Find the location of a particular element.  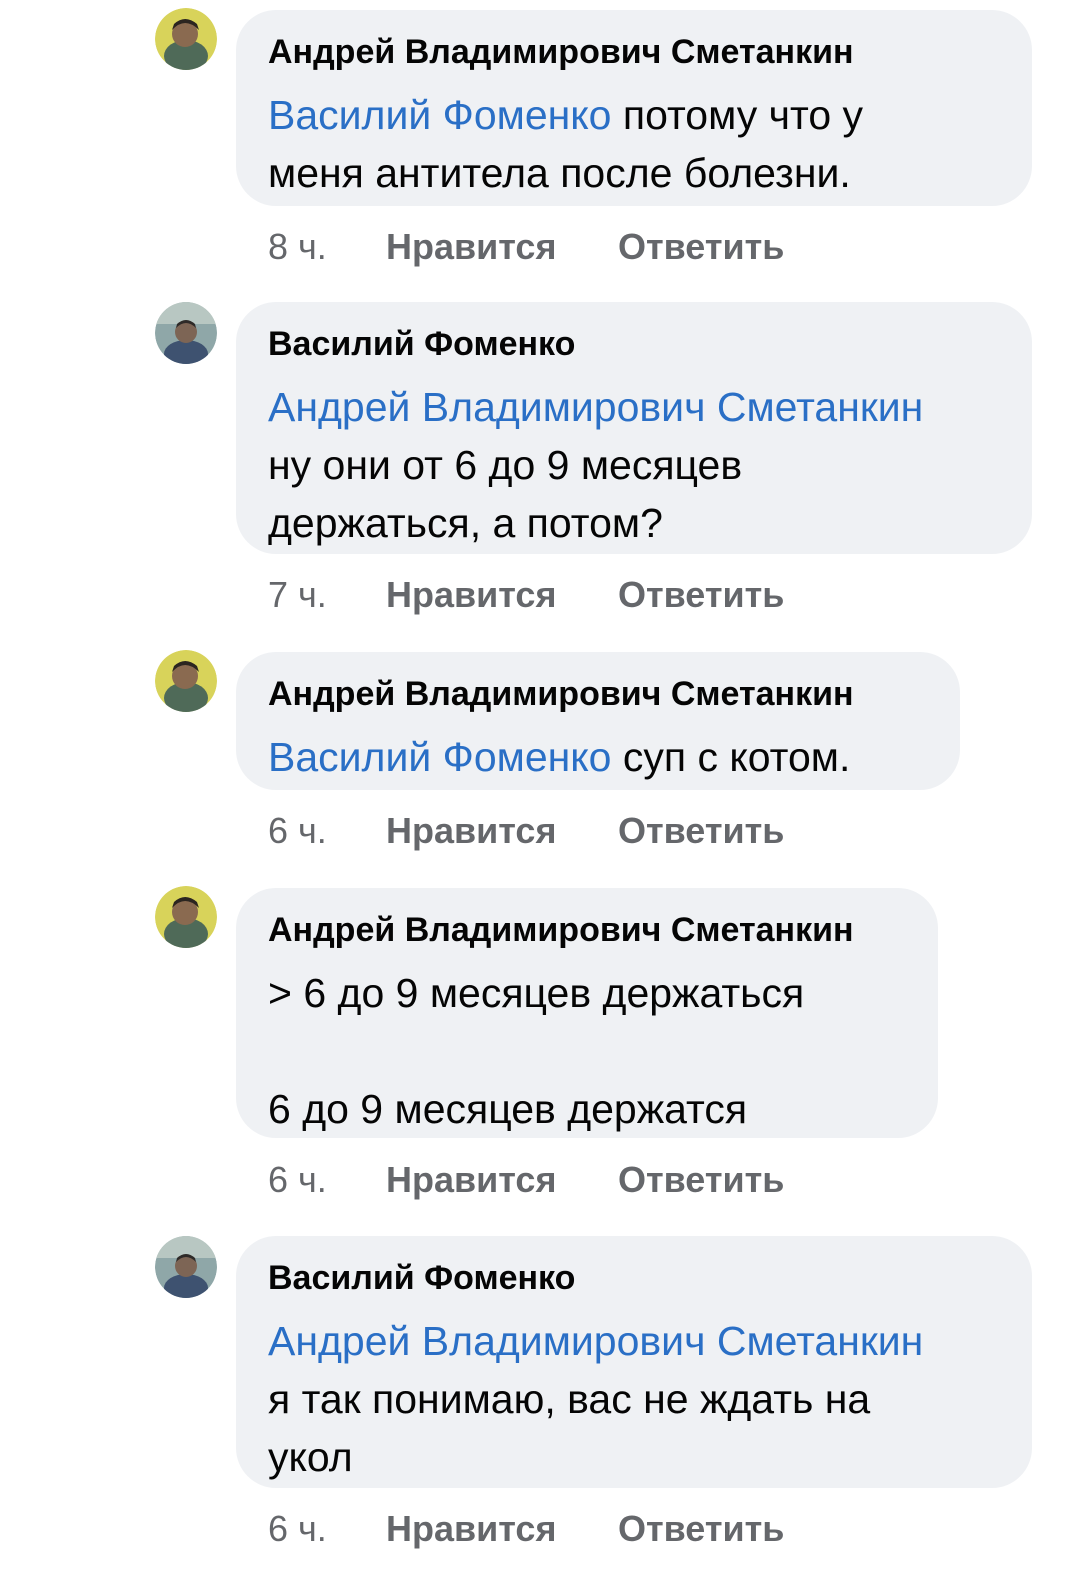

comment-text: держаться, а потом? is located at coordinates (465, 523).